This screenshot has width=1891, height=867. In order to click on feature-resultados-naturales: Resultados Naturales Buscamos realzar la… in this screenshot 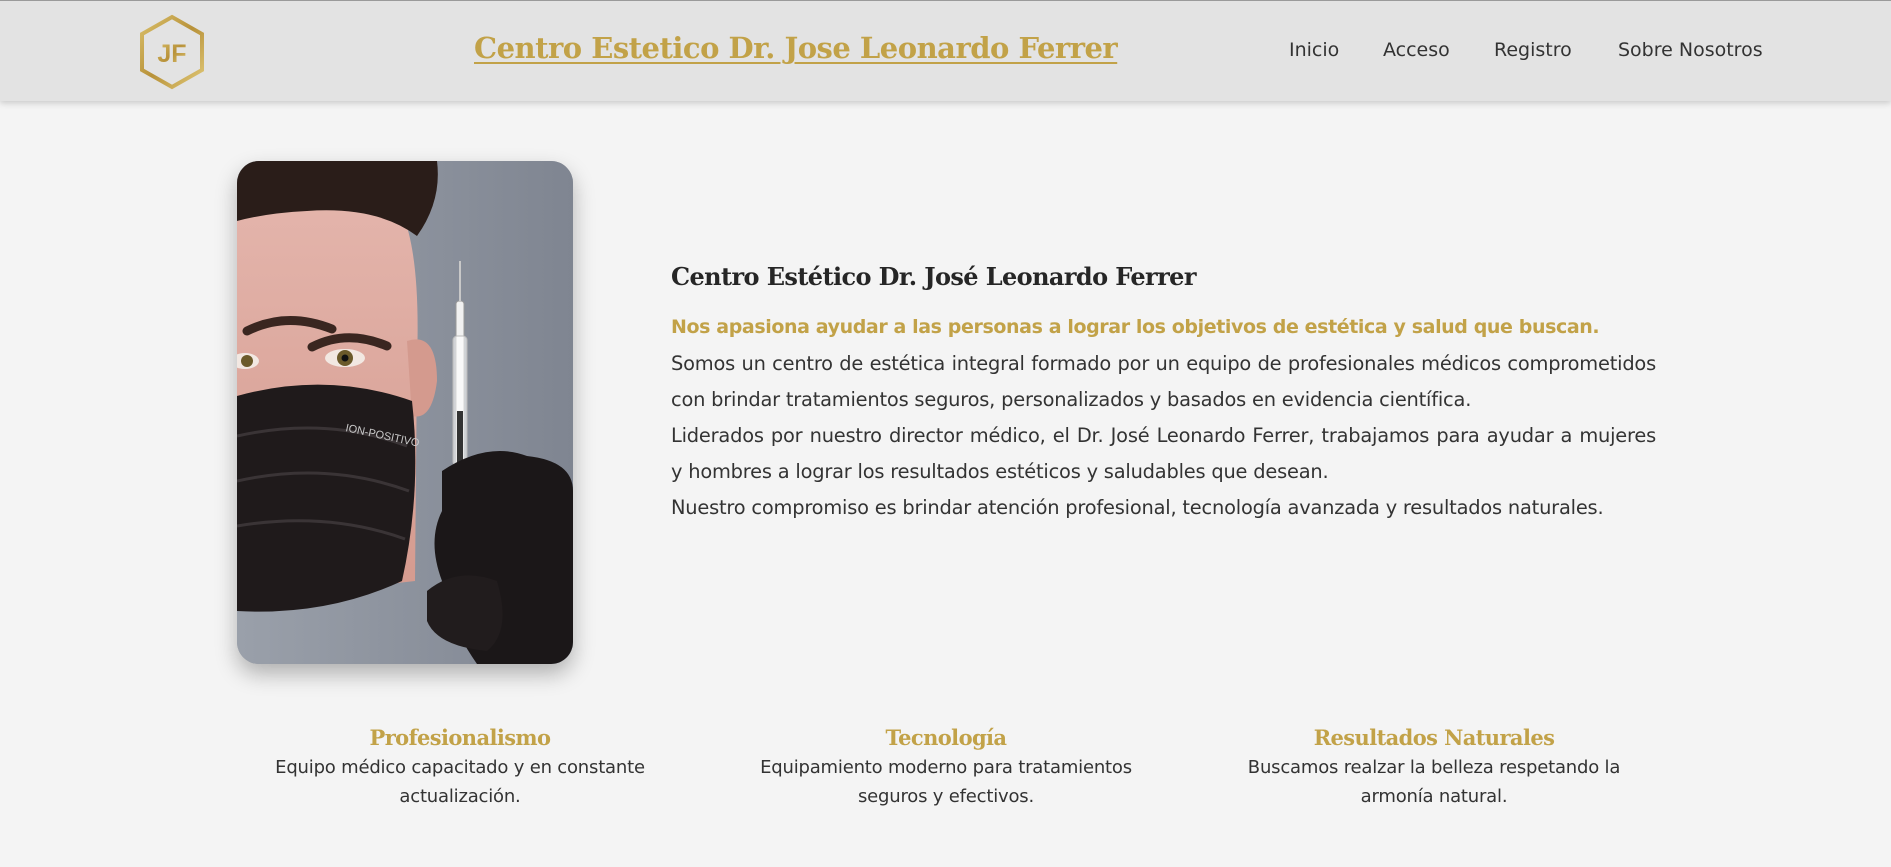, I will do `click(1434, 767)`.